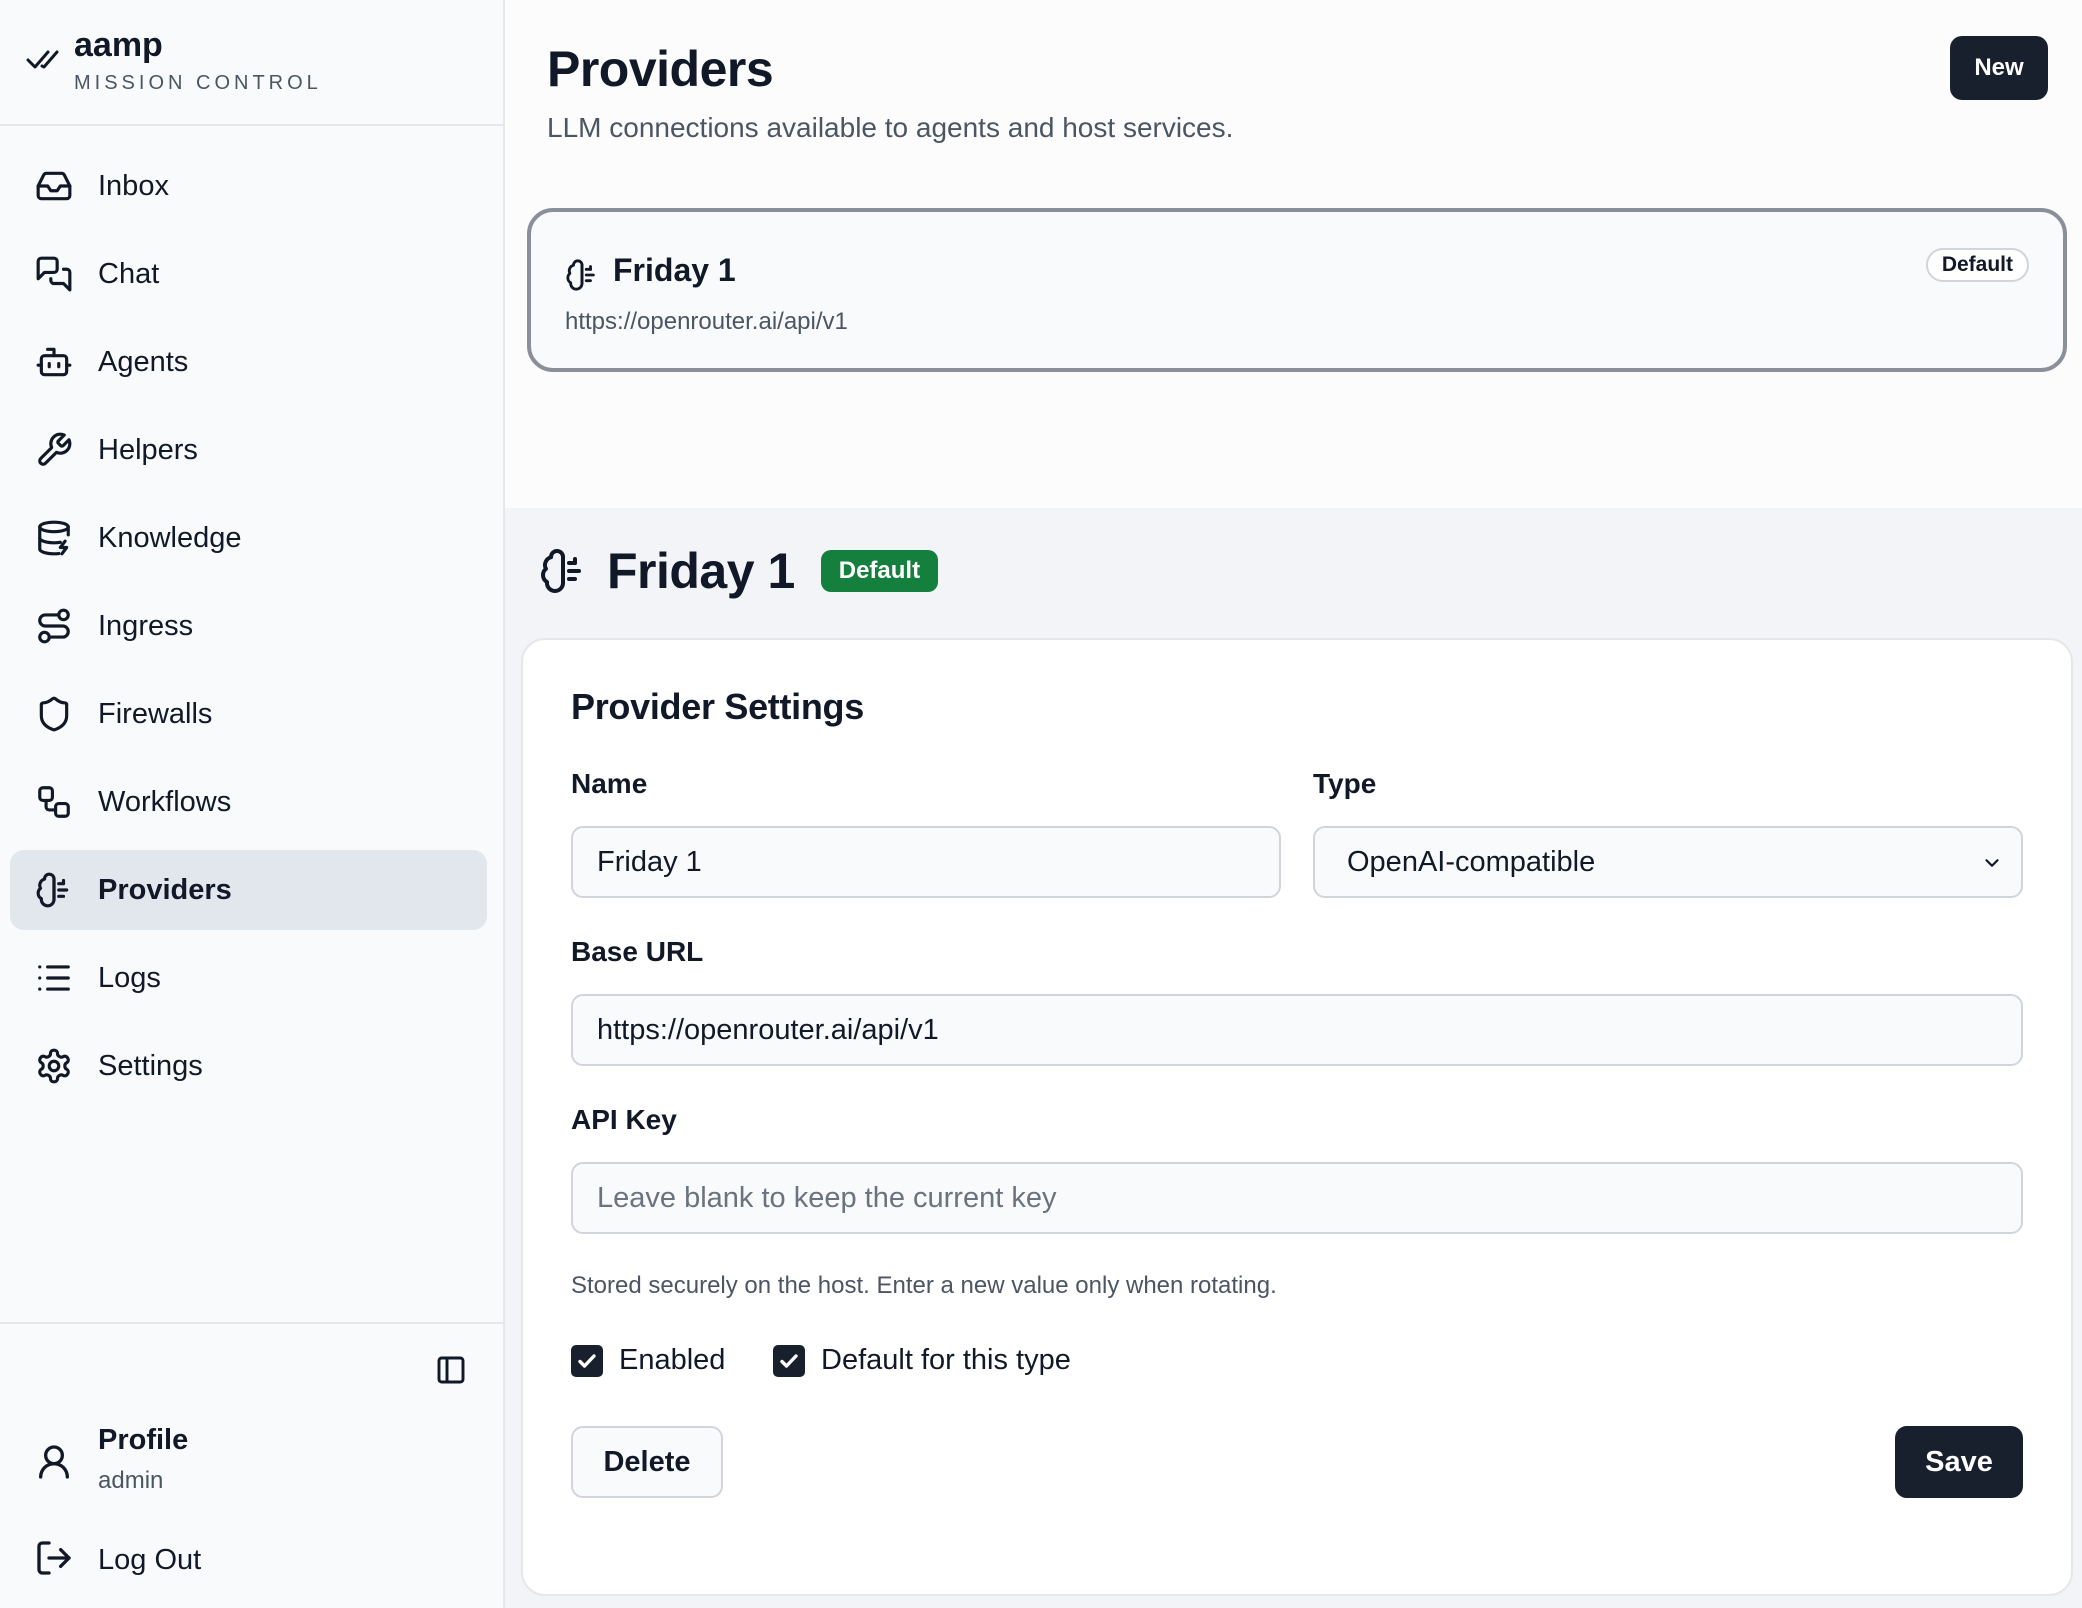 Image resolution: width=2082 pixels, height=1608 pixels. What do you see at coordinates (54, 186) in the screenshot?
I see `inbox-icon` at bounding box center [54, 186].